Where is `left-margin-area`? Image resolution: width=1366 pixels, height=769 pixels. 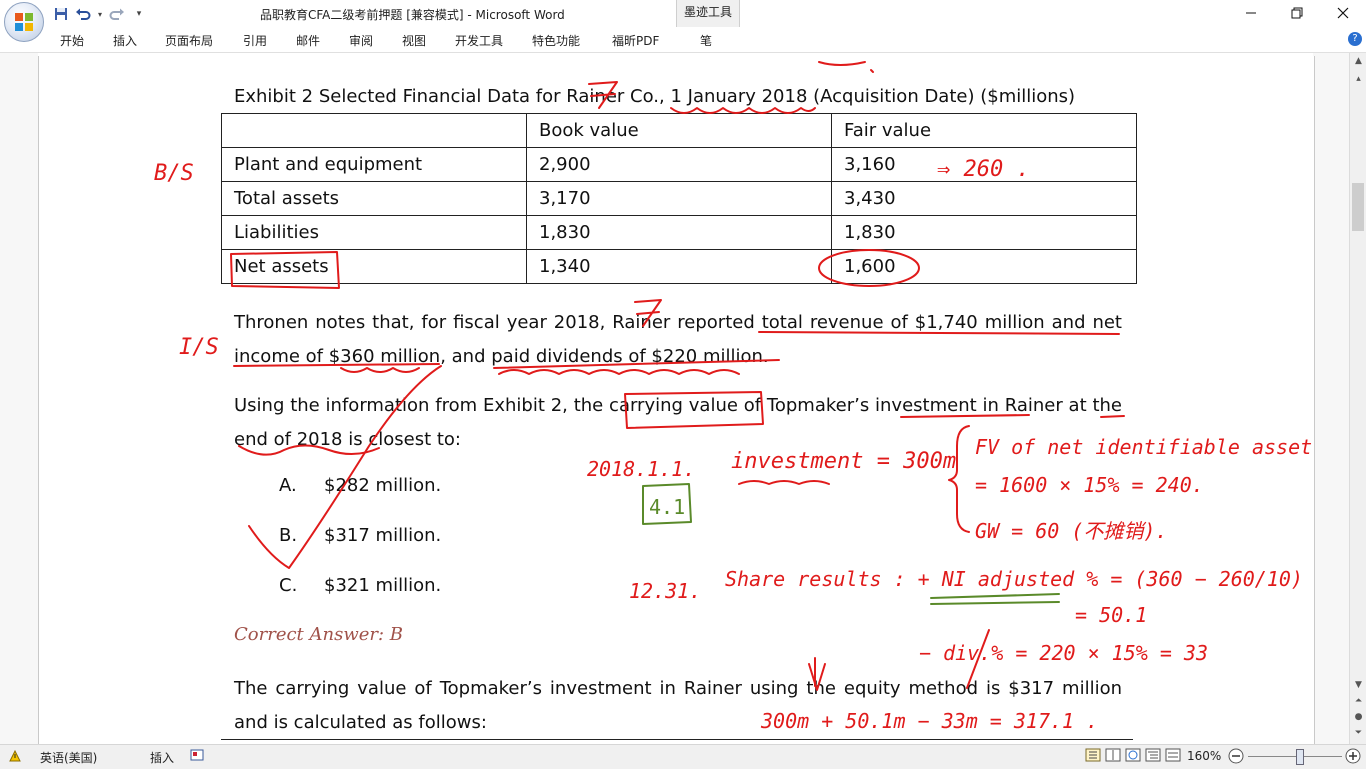 left-margin-area is located at coordinates (19, 398).